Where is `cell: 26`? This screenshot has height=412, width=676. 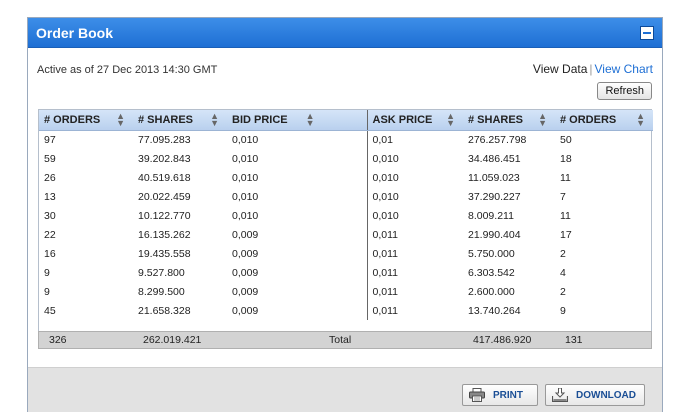 cell: 26 is located at coordinates (50, 177).